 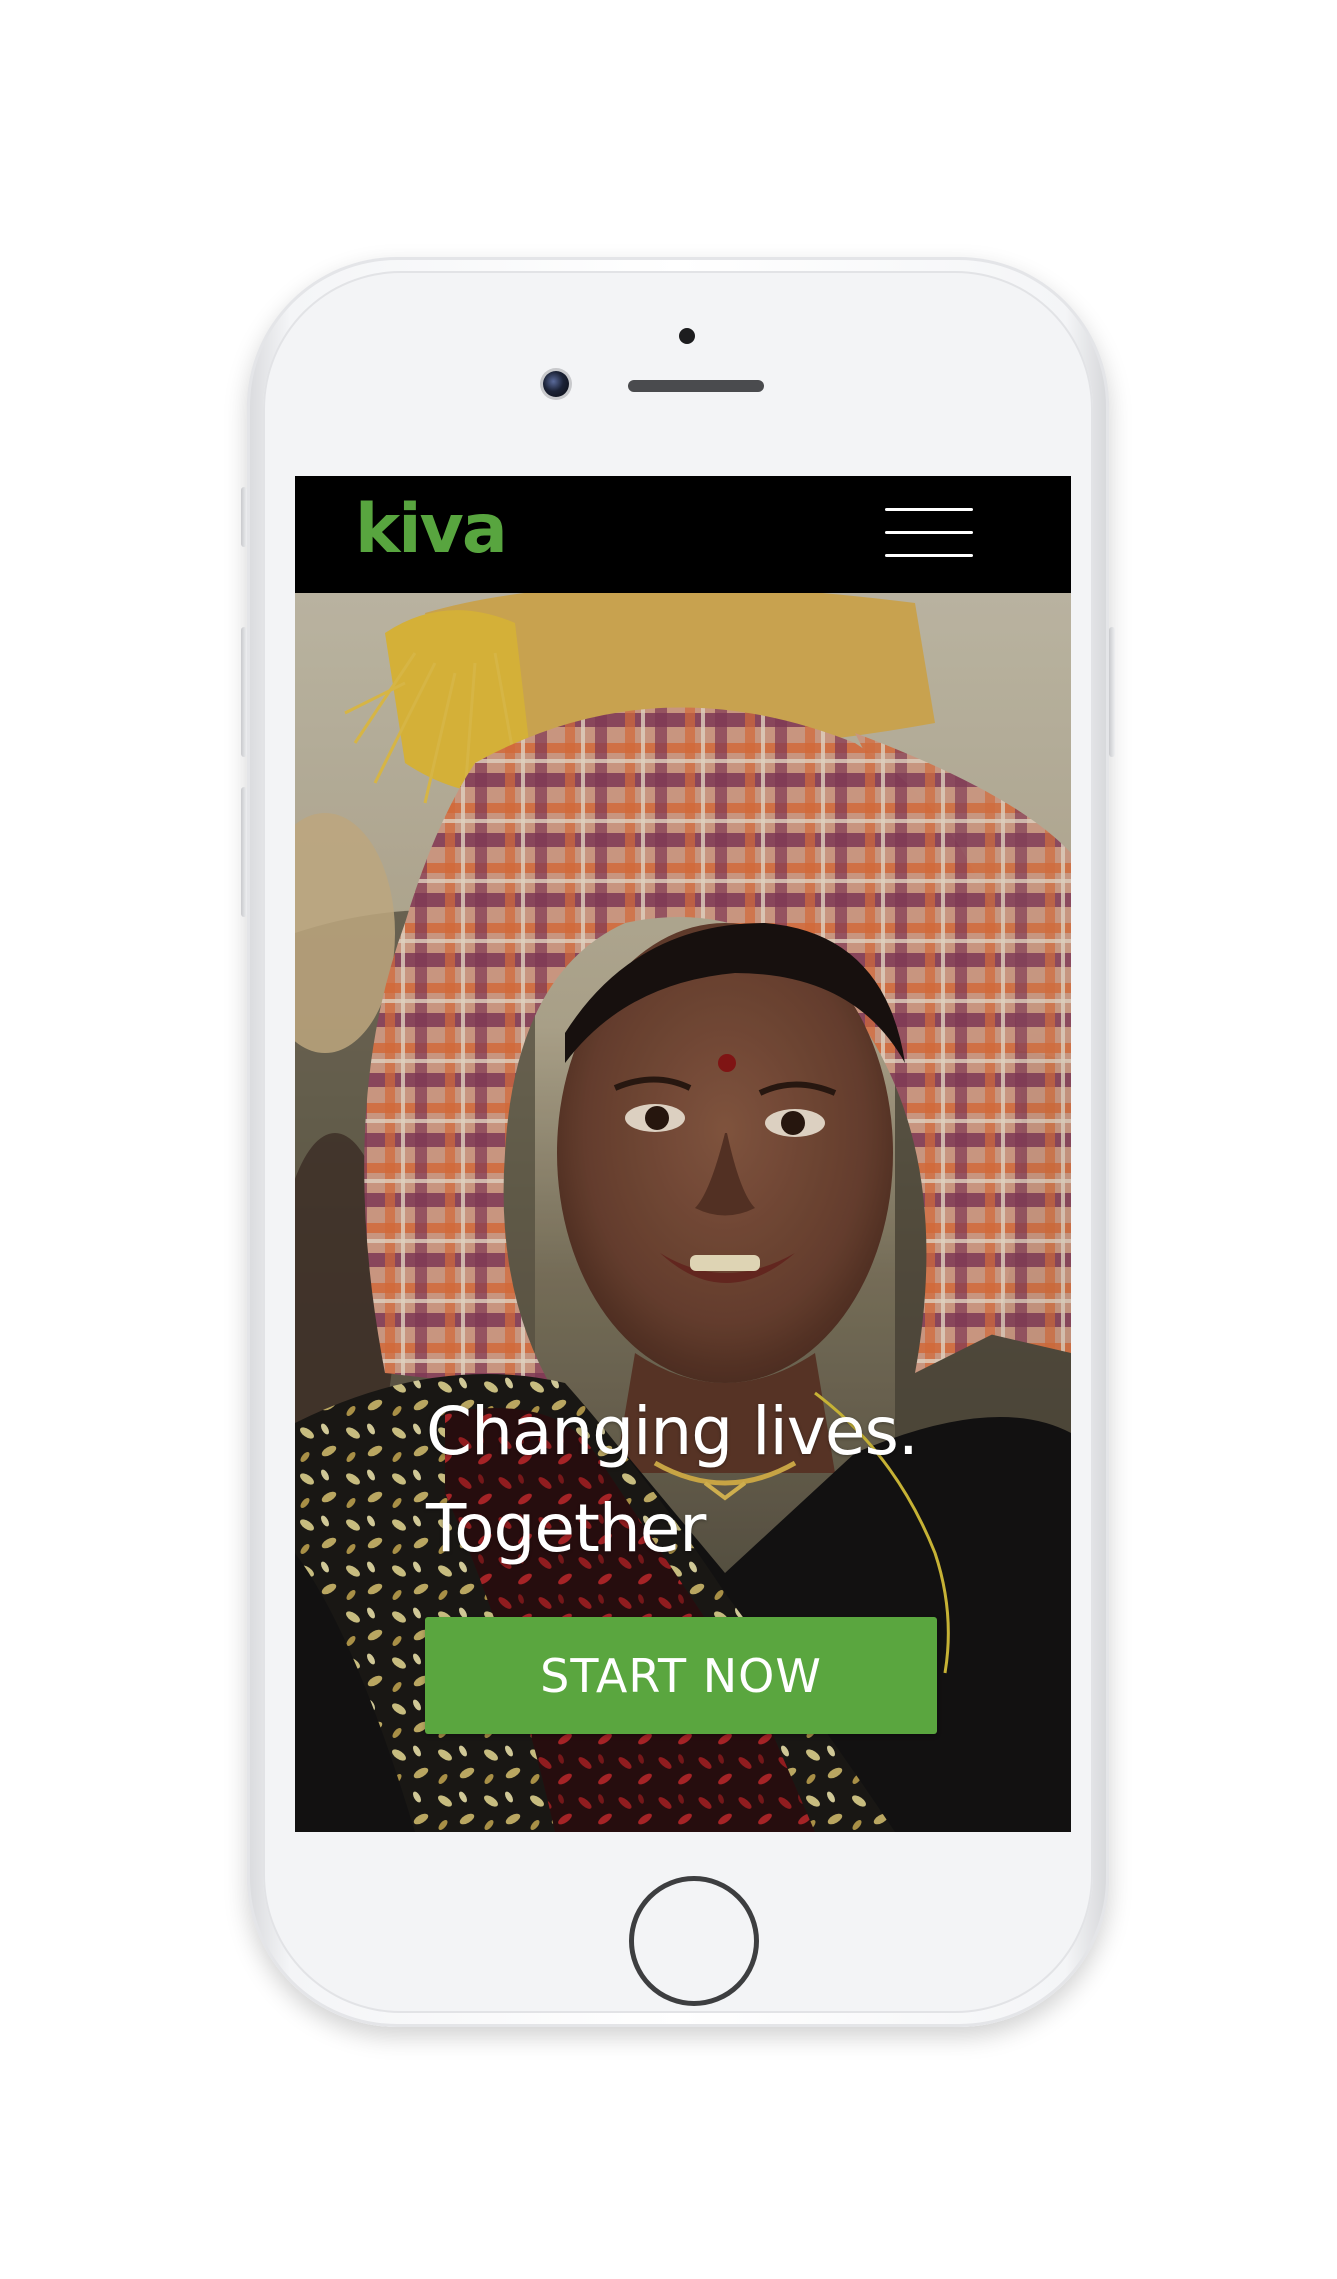 What do you see at coordinates (681, 1675) in the screenshot?
I see `start-now-button: START NOW` at bounding box center [681, 1675].